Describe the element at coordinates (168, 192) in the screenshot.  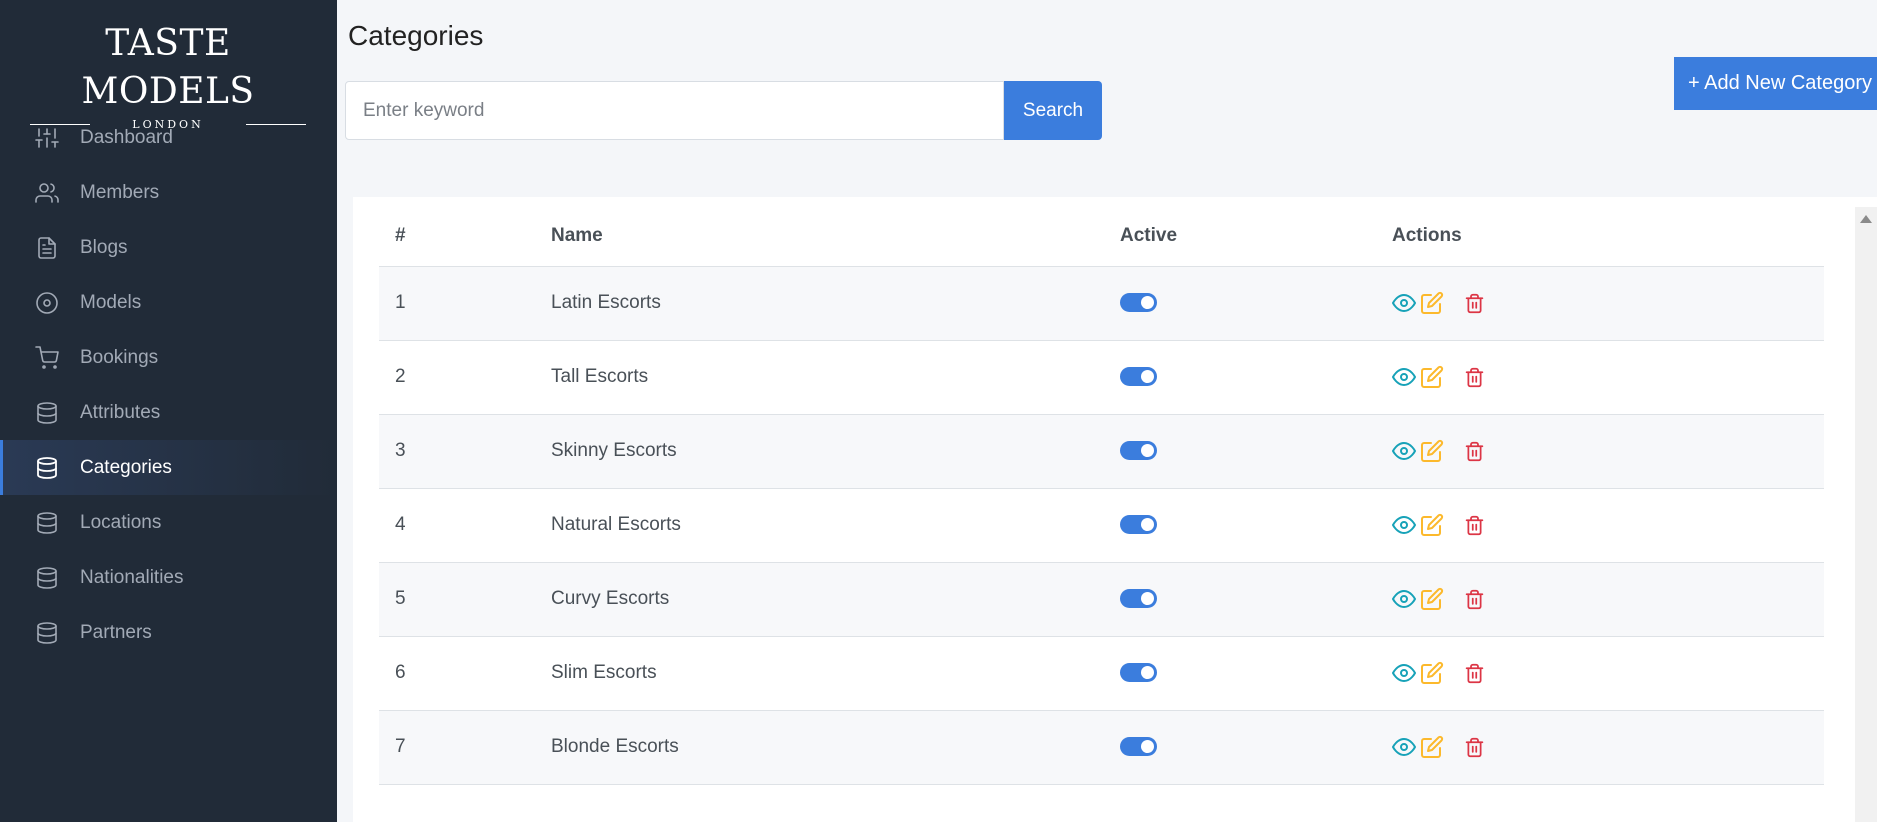
I see `sidebar-item-members: Members` at that location.